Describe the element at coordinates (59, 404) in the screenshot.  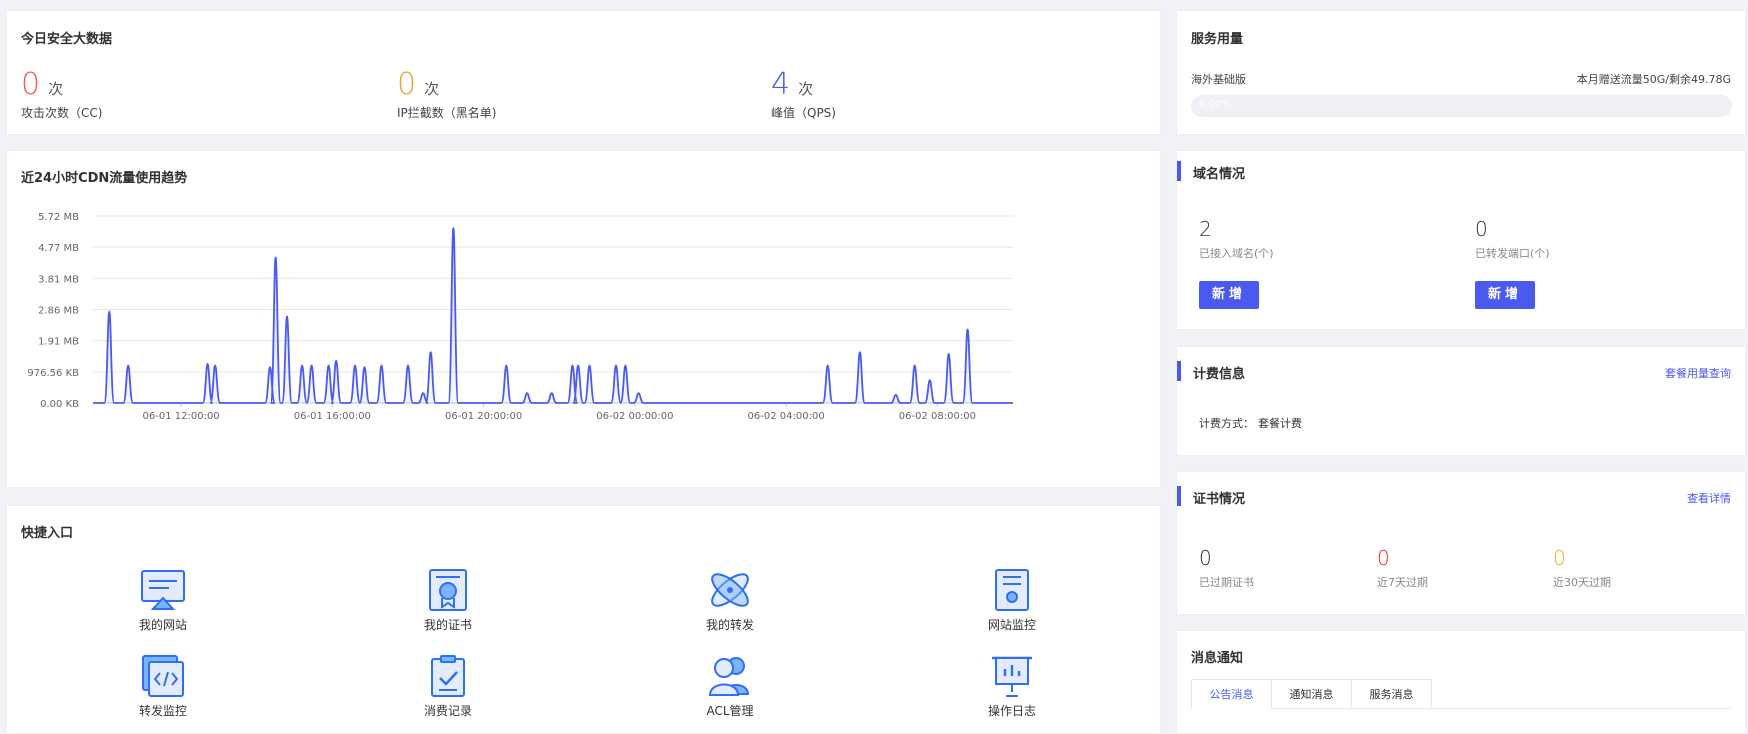
I see `y-tick-label: 0.00 KB` at that location.